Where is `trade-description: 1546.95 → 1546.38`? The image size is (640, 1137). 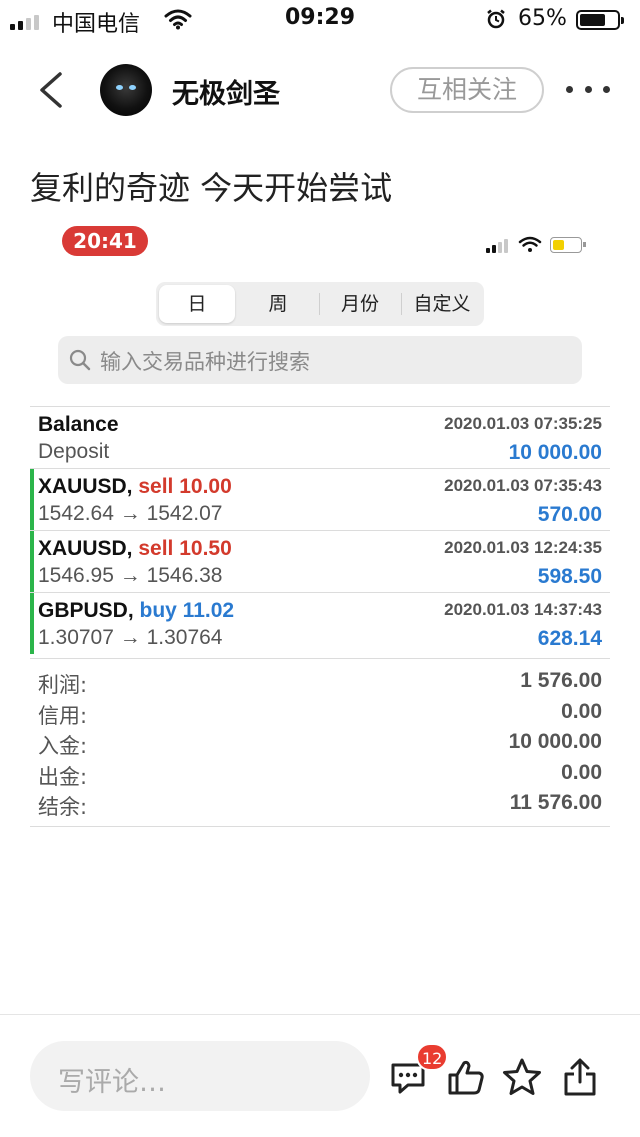 trade-description: 1546.95 → 1546.38 is located at coordinates (130, 575).